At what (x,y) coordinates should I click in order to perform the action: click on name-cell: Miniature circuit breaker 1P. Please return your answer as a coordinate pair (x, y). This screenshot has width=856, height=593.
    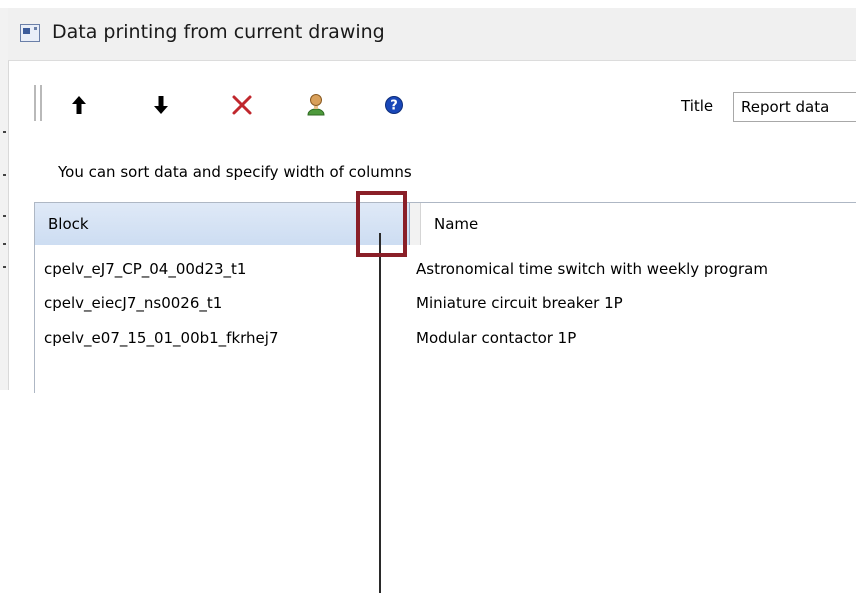
    Looking at the image, I should click on (519, 303).